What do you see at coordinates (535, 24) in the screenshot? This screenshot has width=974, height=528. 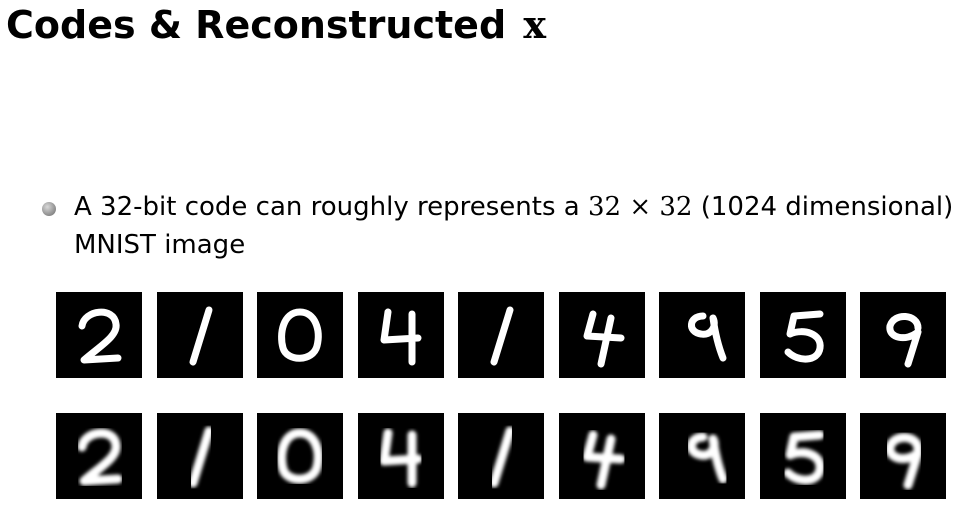 I see `slide-title-symbol: x` at bounding box center [535, 24].